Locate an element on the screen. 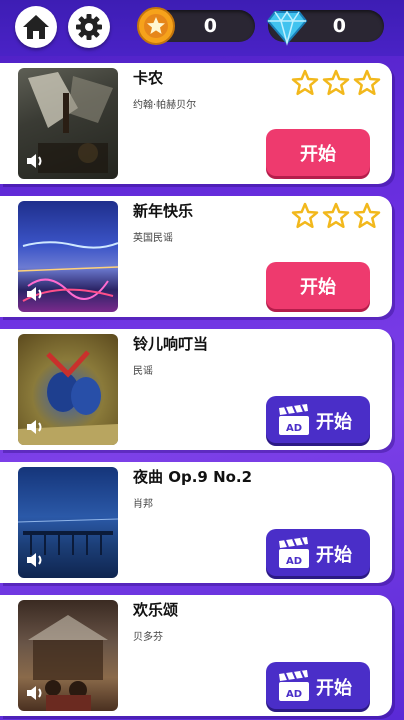 The height and width of the screenshot is (720, 404). song-artist: 民谣 is located at coordinates (143, 371).